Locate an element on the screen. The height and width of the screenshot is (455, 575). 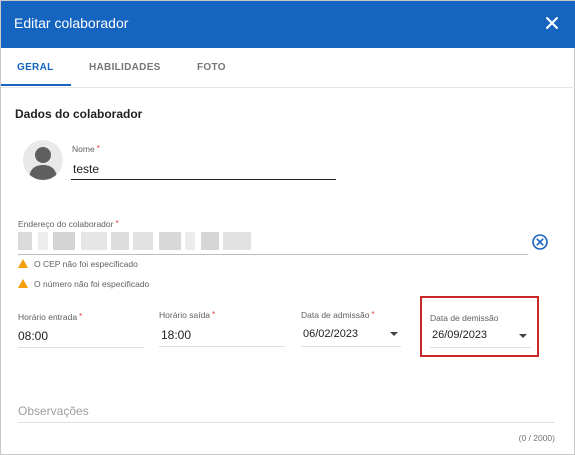
tab-geral: GERAL is located at coordinates (35, 67).